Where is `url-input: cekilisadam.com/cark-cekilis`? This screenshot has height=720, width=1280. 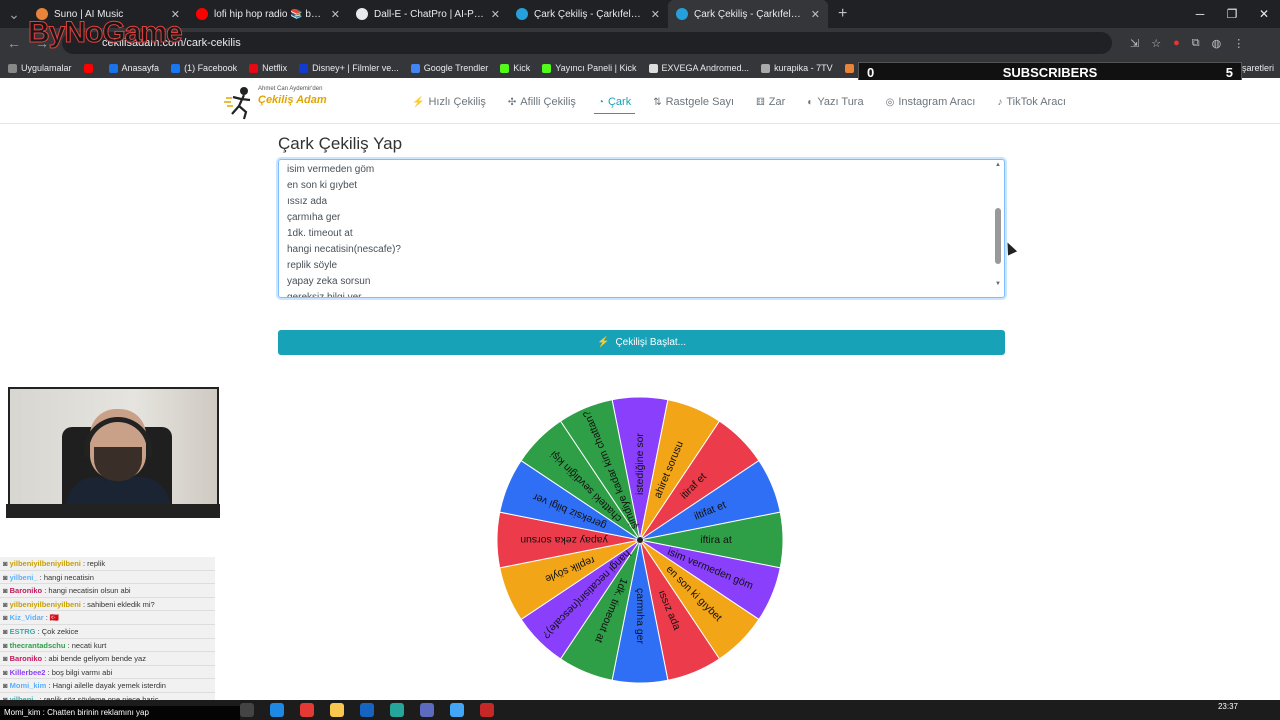 url-input: cekilisadam.com/cark-cekilis is located at coordinates (587, 43).